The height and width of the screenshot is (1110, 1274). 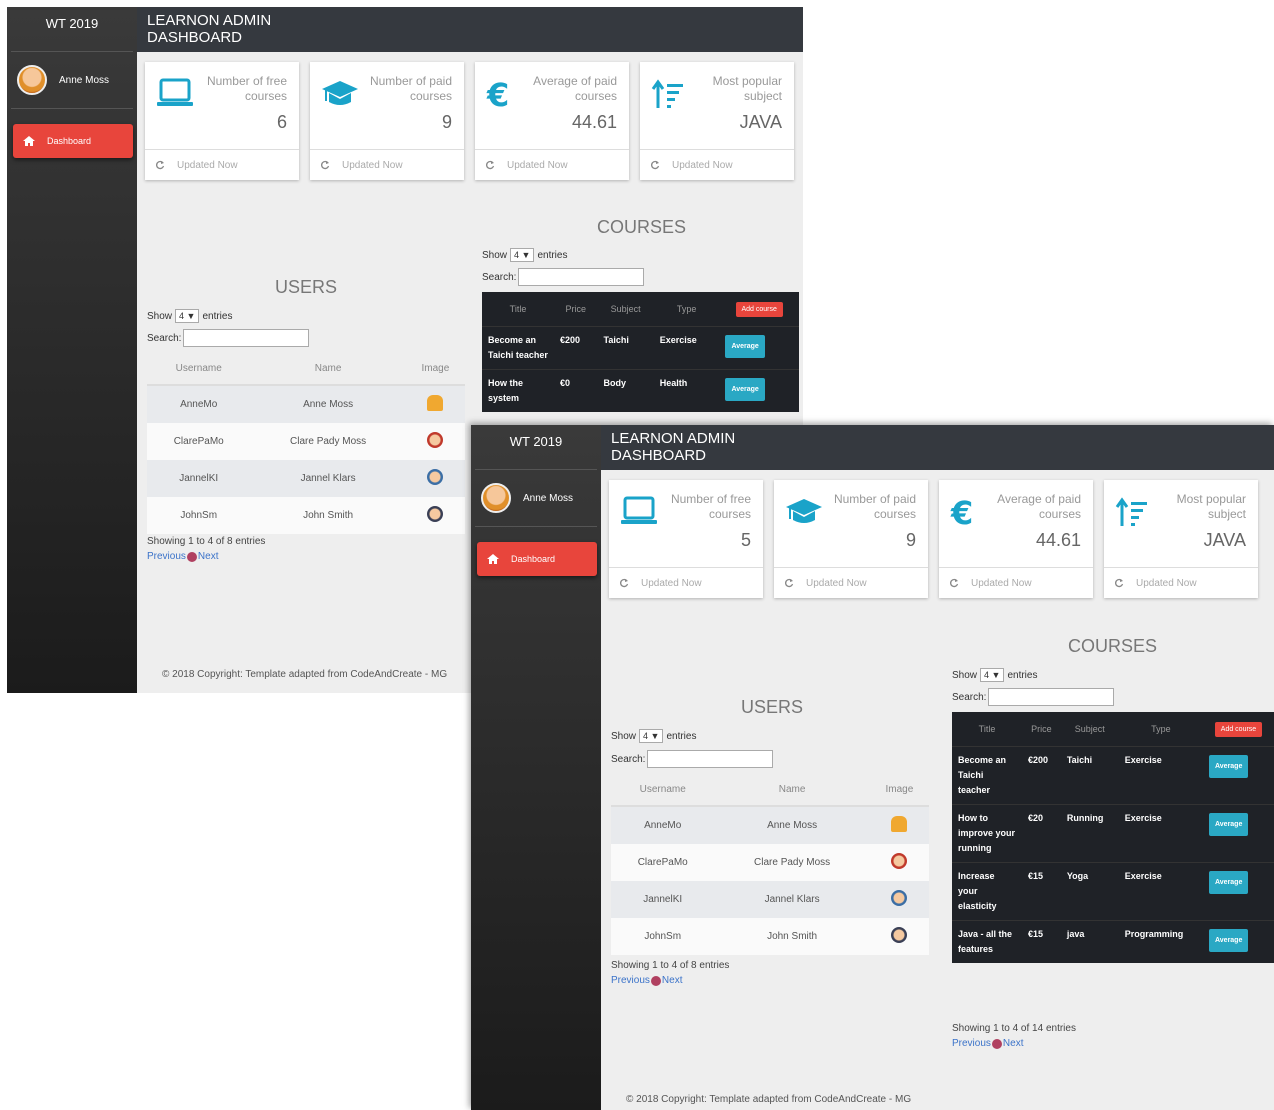 What do you see at coordinates (199, 441) in the screenshot?
I see `cell-username: ClarePaMo` at bounding box center [199, 441].